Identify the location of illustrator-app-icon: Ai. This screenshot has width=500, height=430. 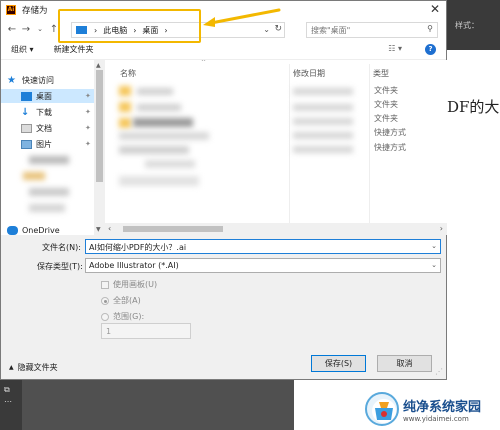
(11, 9).